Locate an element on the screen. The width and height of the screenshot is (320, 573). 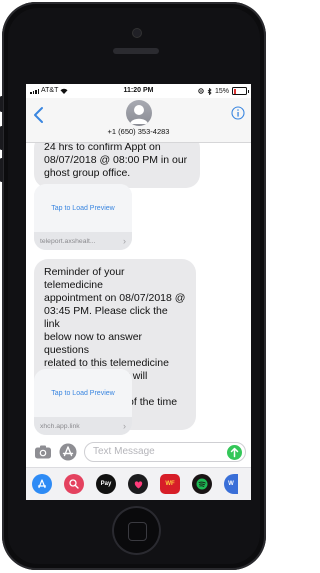
link-domain-row: teleport.axshealt... › is located at coordinates (83, 241).